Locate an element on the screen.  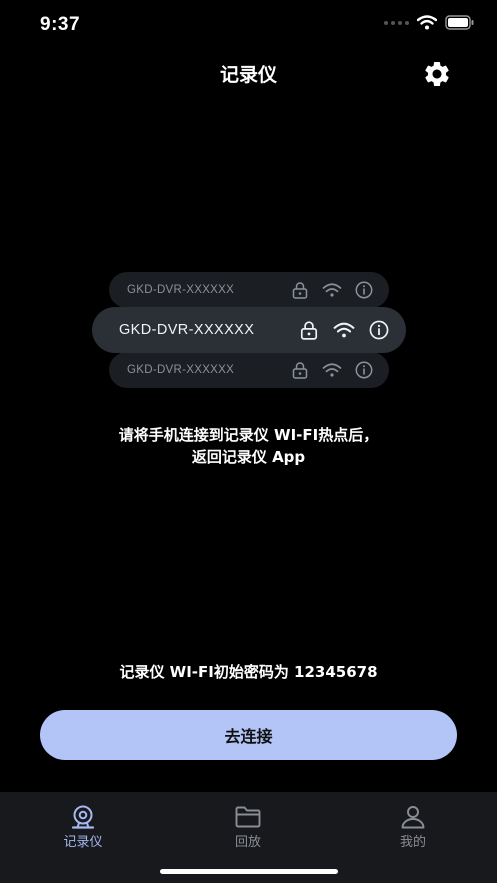
connect-button-label: 去连接 is located at coordinates (248, 736).